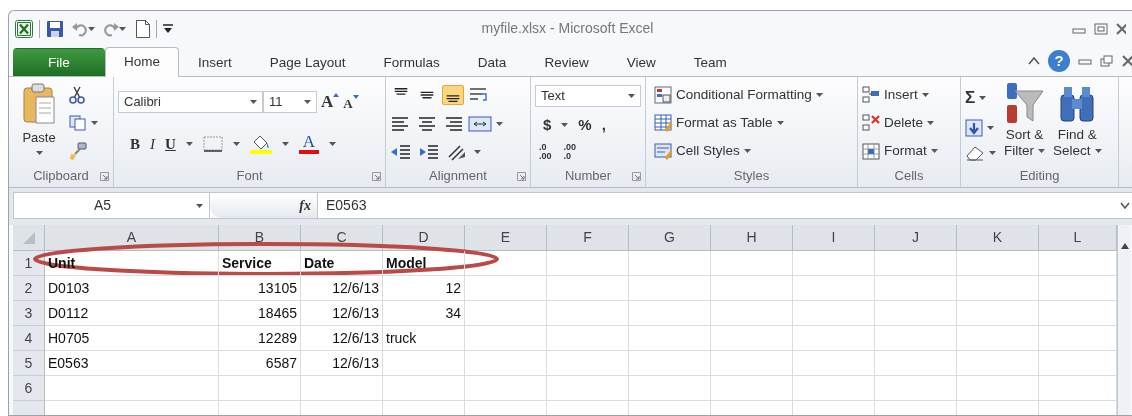 This screenshot has height=416, width=1132. I want to click on bottom-align-icon, so click(453, 95).